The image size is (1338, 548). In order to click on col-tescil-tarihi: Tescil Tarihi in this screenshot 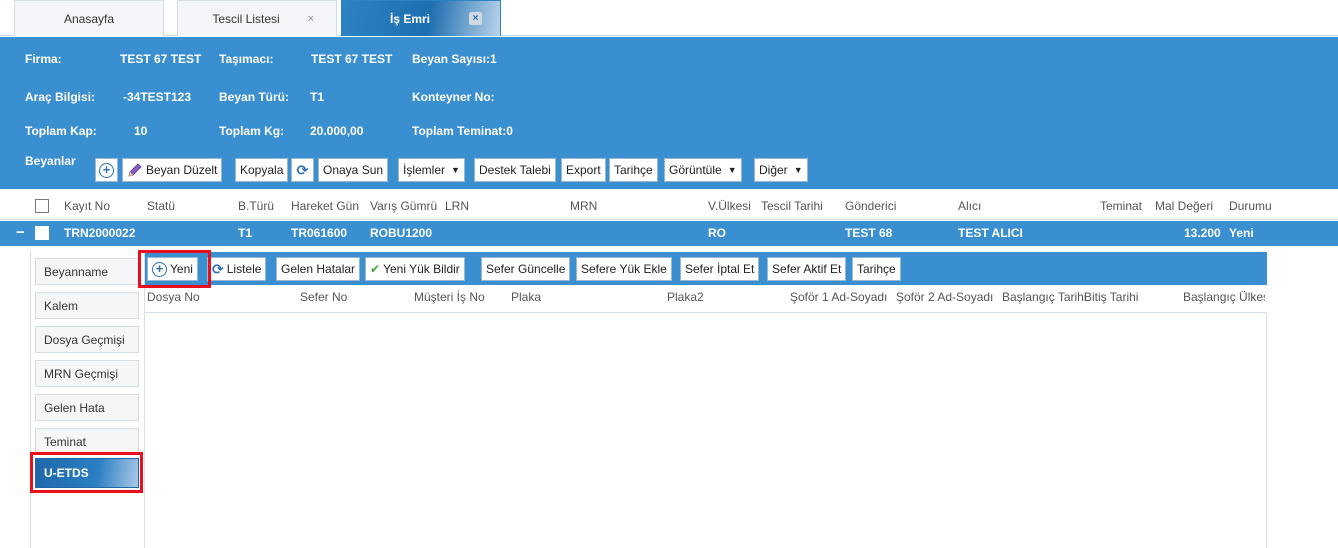, I will do `click(792, 206)`.